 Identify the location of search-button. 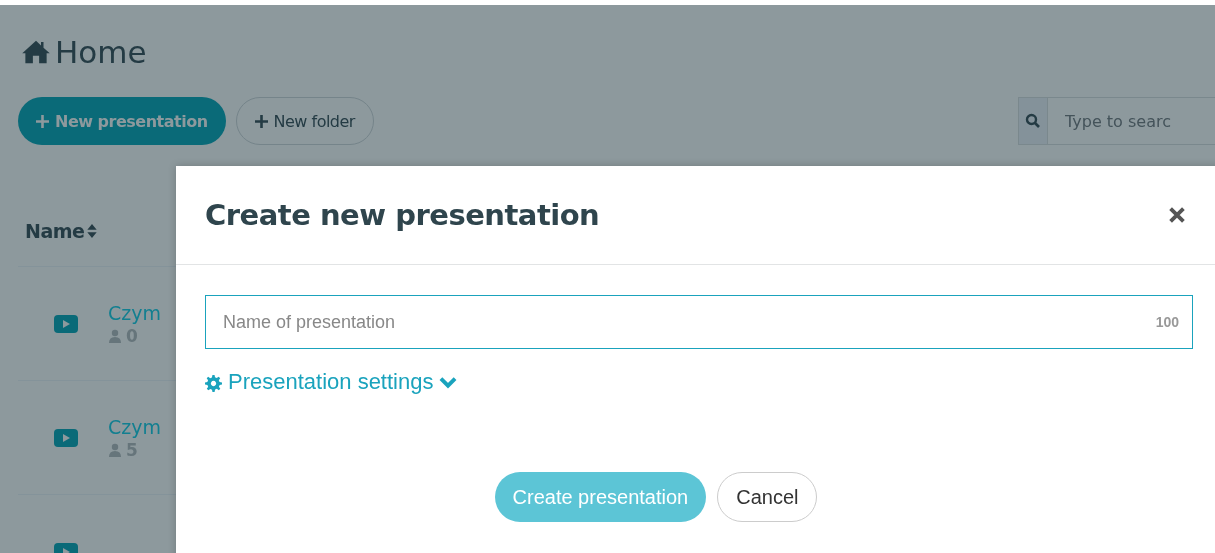
(1033, 121).